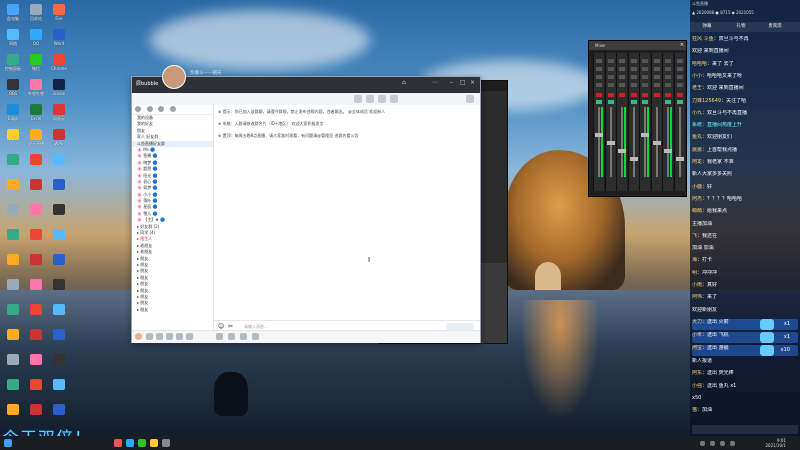  I want to click on add-icon, so click(159, 336).